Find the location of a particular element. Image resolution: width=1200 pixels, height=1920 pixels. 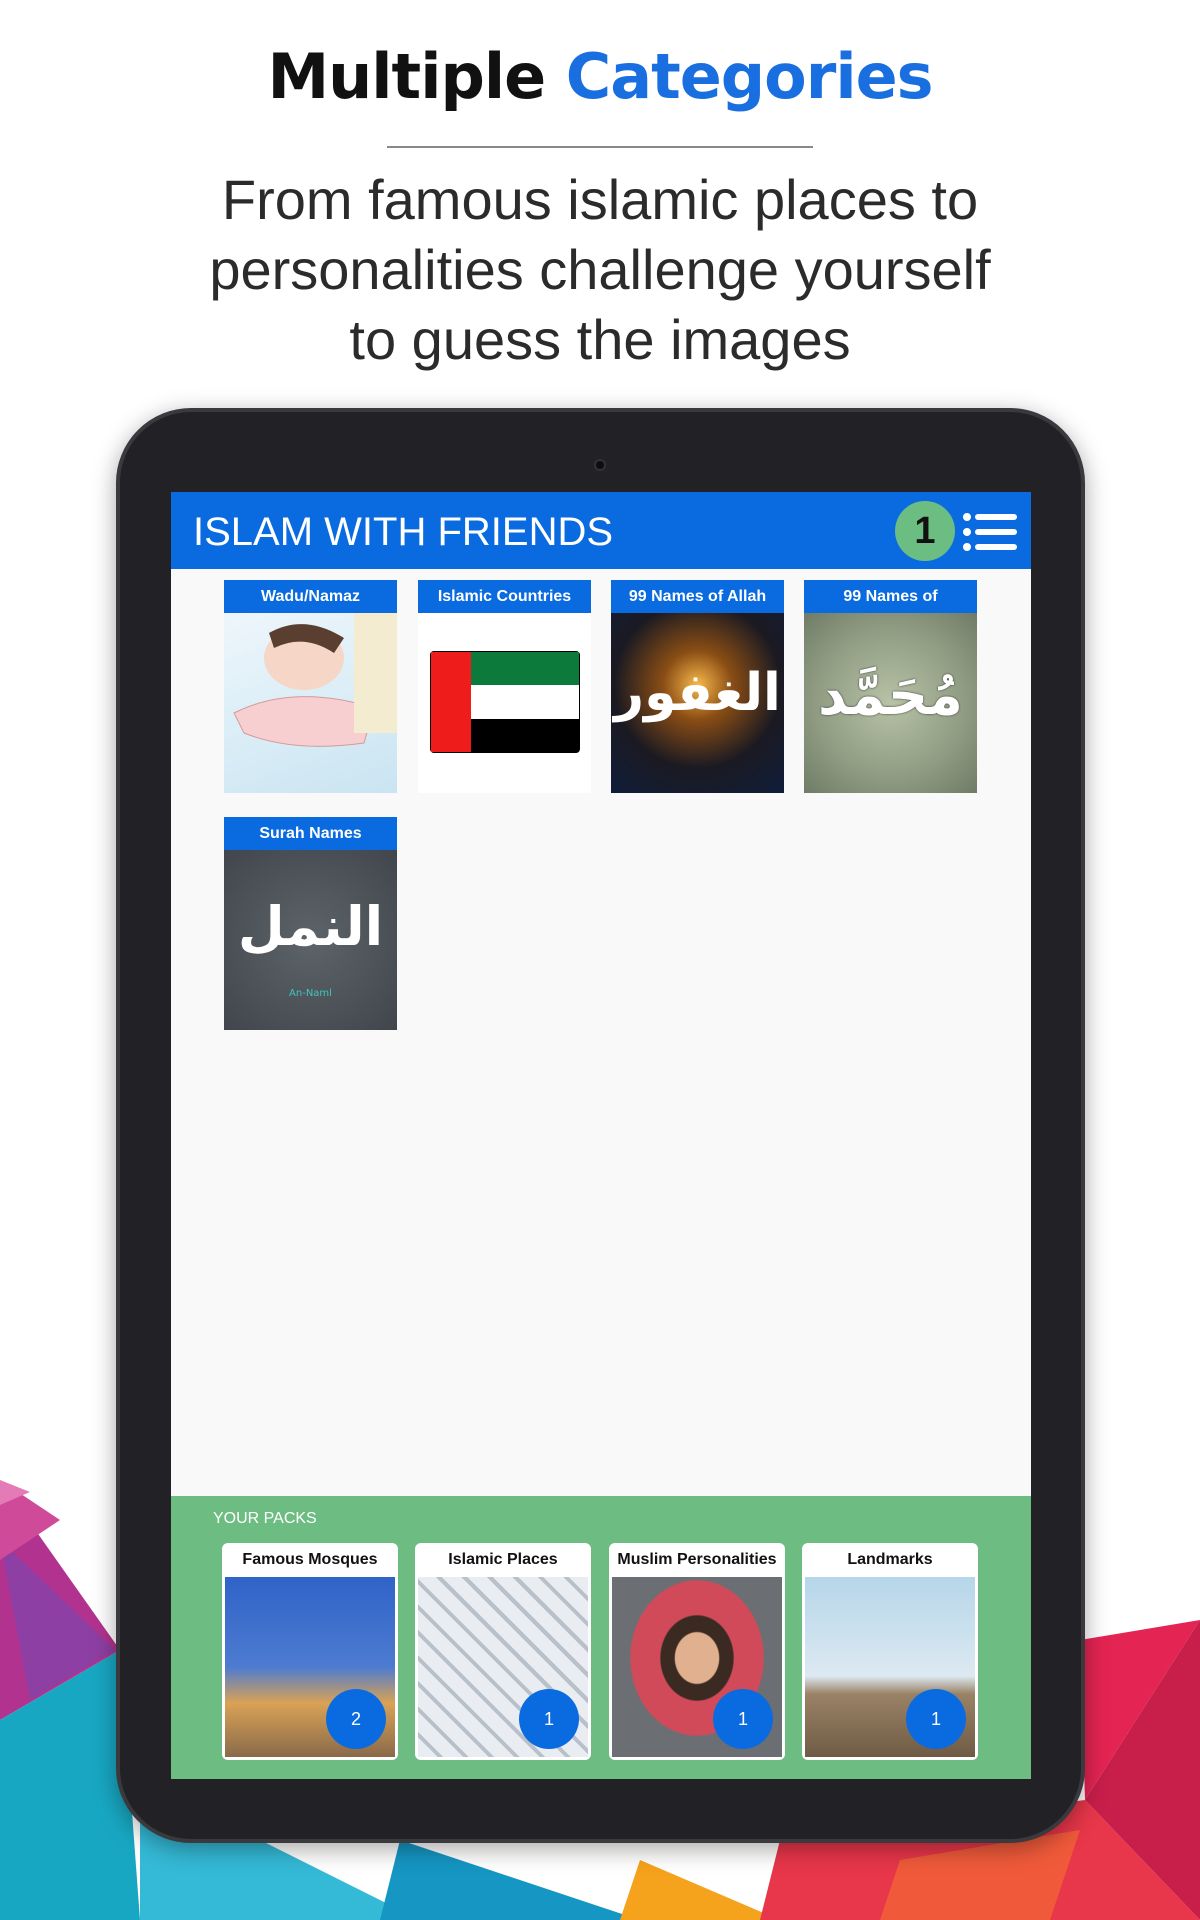

app-title: ISLAM WITH FRIENDS is located at coordinates (403, 532).